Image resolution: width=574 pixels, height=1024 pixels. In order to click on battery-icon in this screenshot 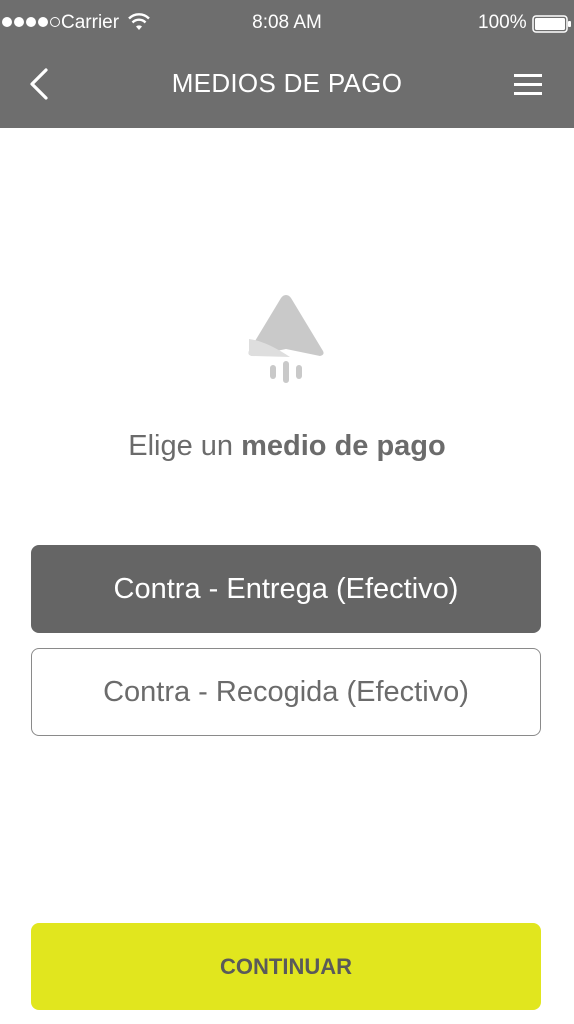, I will do `click(551, 24)`.